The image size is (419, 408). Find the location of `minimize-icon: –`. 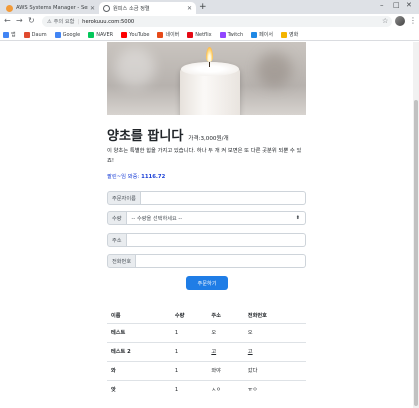

minimize-icon: – is located at coordinates (382, 5).